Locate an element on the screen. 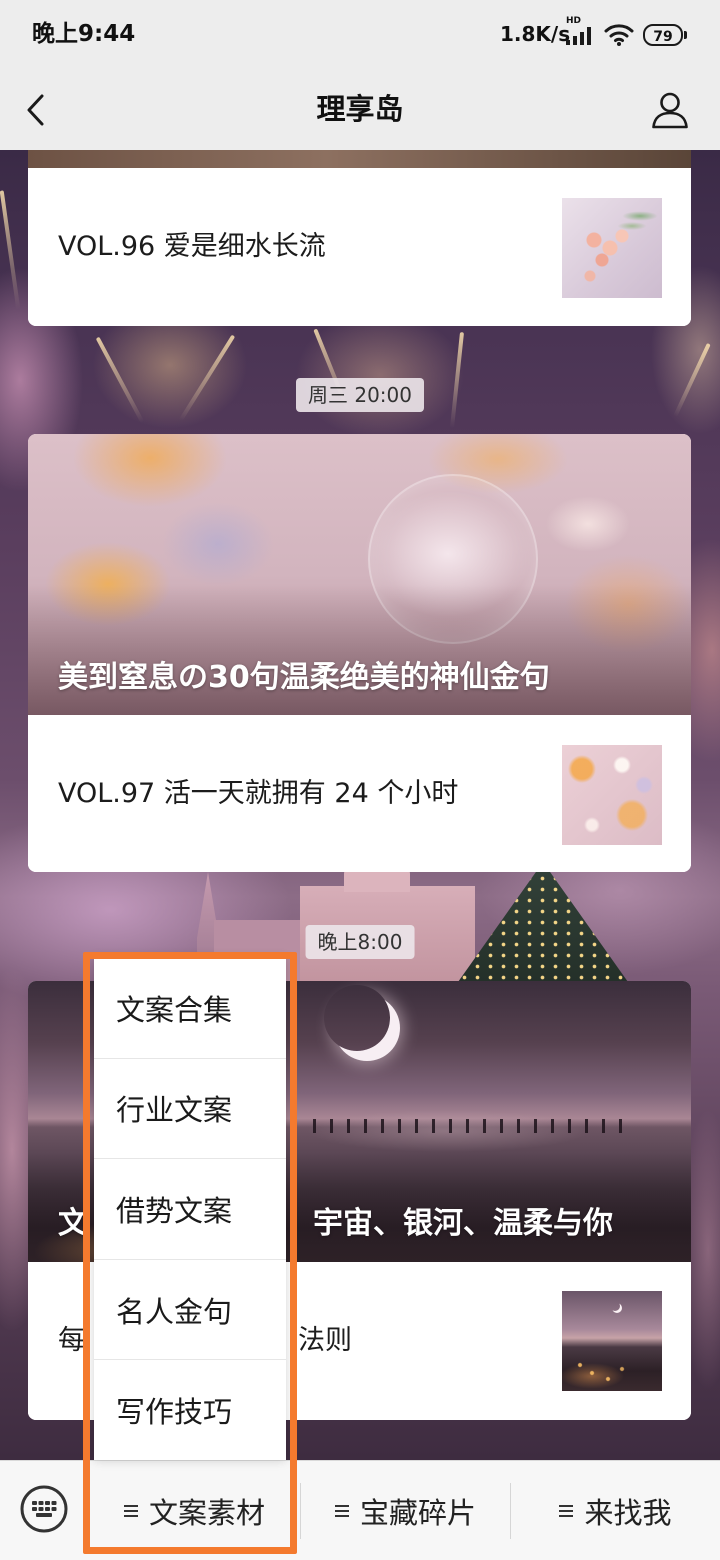 The width and height of the screenshot is (720, 1560). chevron-left-icon is located at coordinates (35, 110).